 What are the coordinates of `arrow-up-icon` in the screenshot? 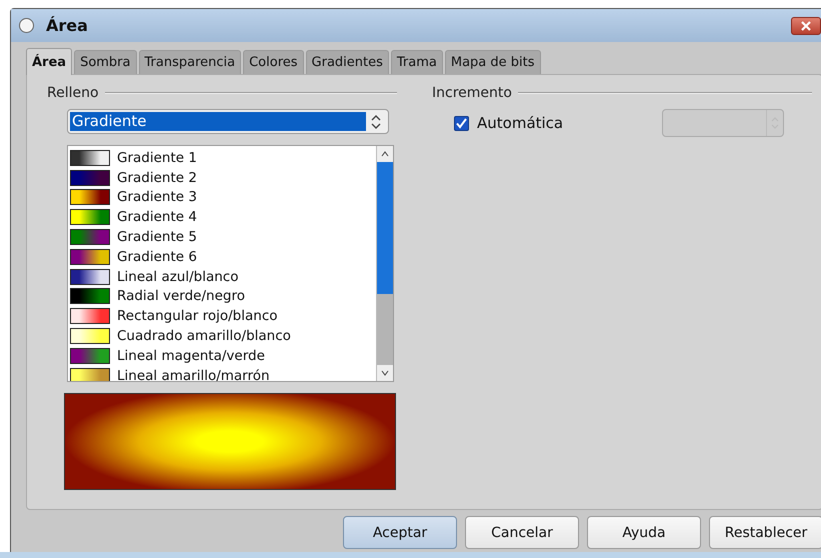 It's located at (385, 154).